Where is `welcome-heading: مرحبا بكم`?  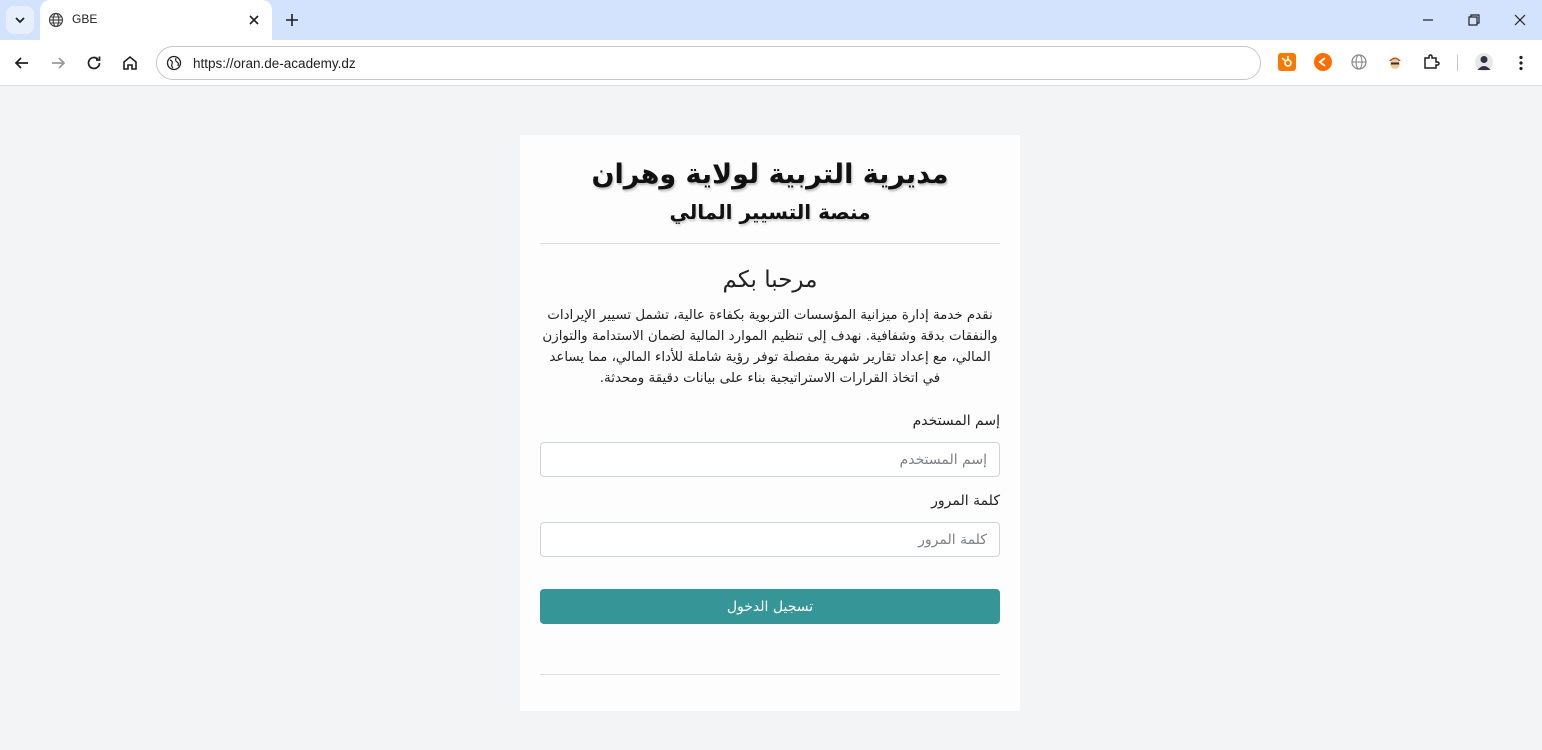
welcome-heading: مرحبا بكم is located at coordinates (770, 280).